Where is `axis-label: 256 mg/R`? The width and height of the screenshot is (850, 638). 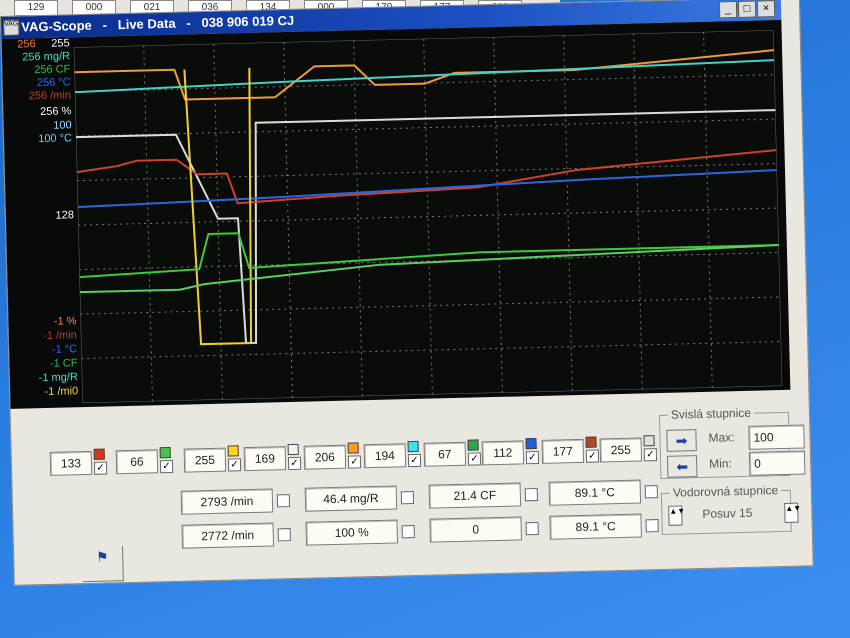 axis-label: 256 mg/R is located at coordinates (46, 57).